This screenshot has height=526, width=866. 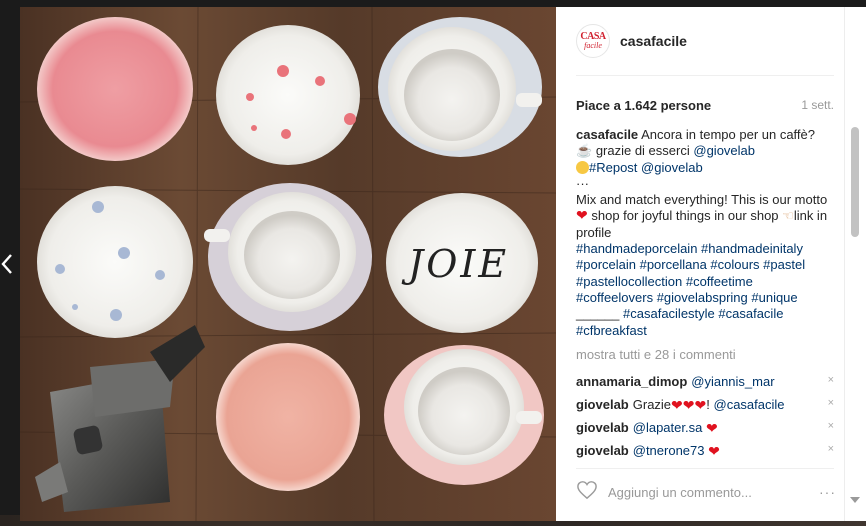 What do you see at coordinates (732, 381) in the screenshot?
I see `comment-mention: @yiannis_mar` at bounding box center [732, 381].